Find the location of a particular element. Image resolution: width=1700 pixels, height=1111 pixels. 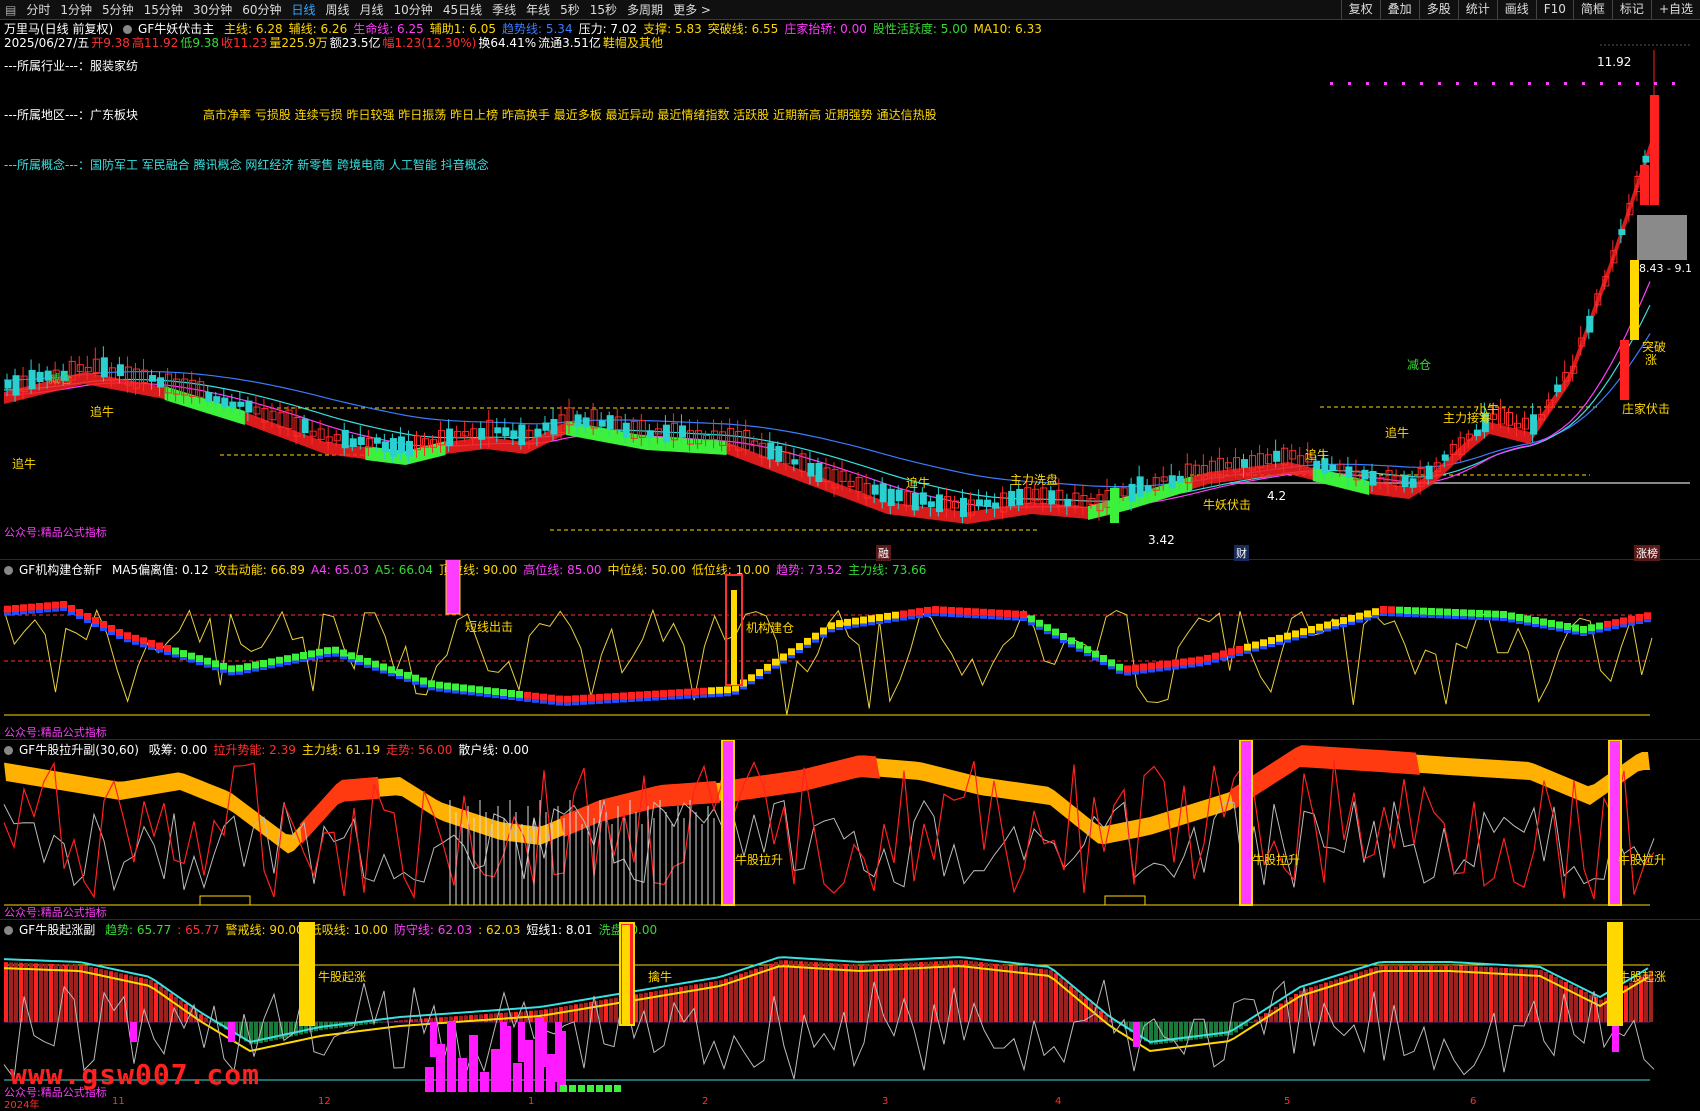

main-watermark: 公众号:精品公式指标 is located at coordinates (55, 532).